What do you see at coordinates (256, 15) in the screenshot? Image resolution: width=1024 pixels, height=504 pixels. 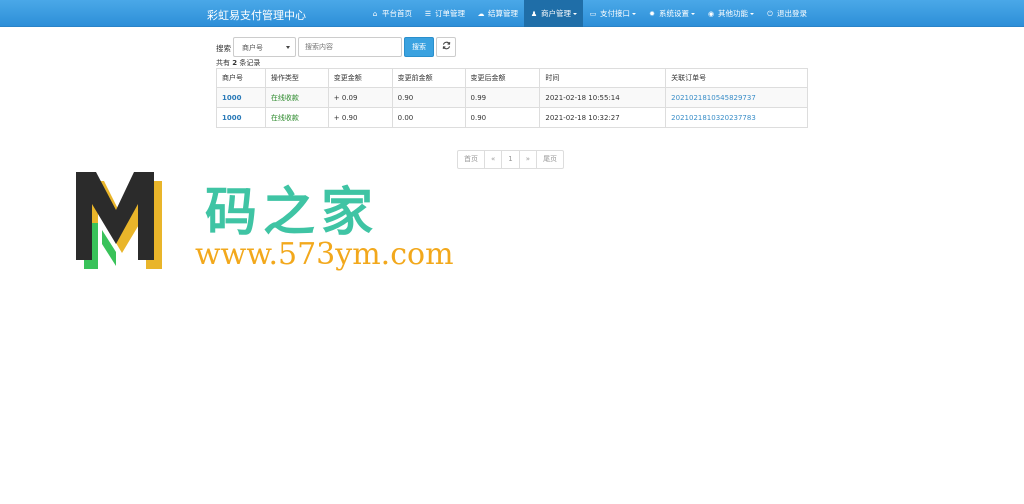 I see `app-title: 彩虹易支付管理中心` at bounding box center [256, 15].